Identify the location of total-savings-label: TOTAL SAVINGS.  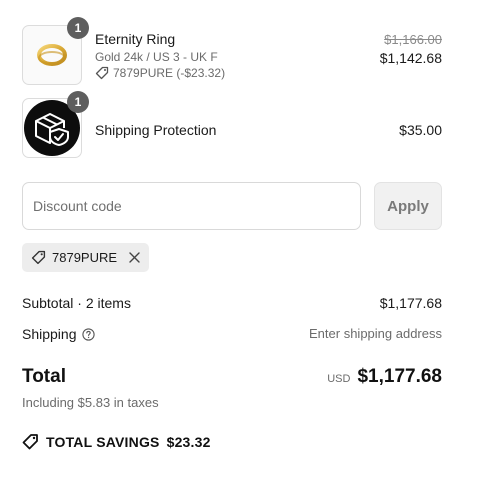
(103, 441).